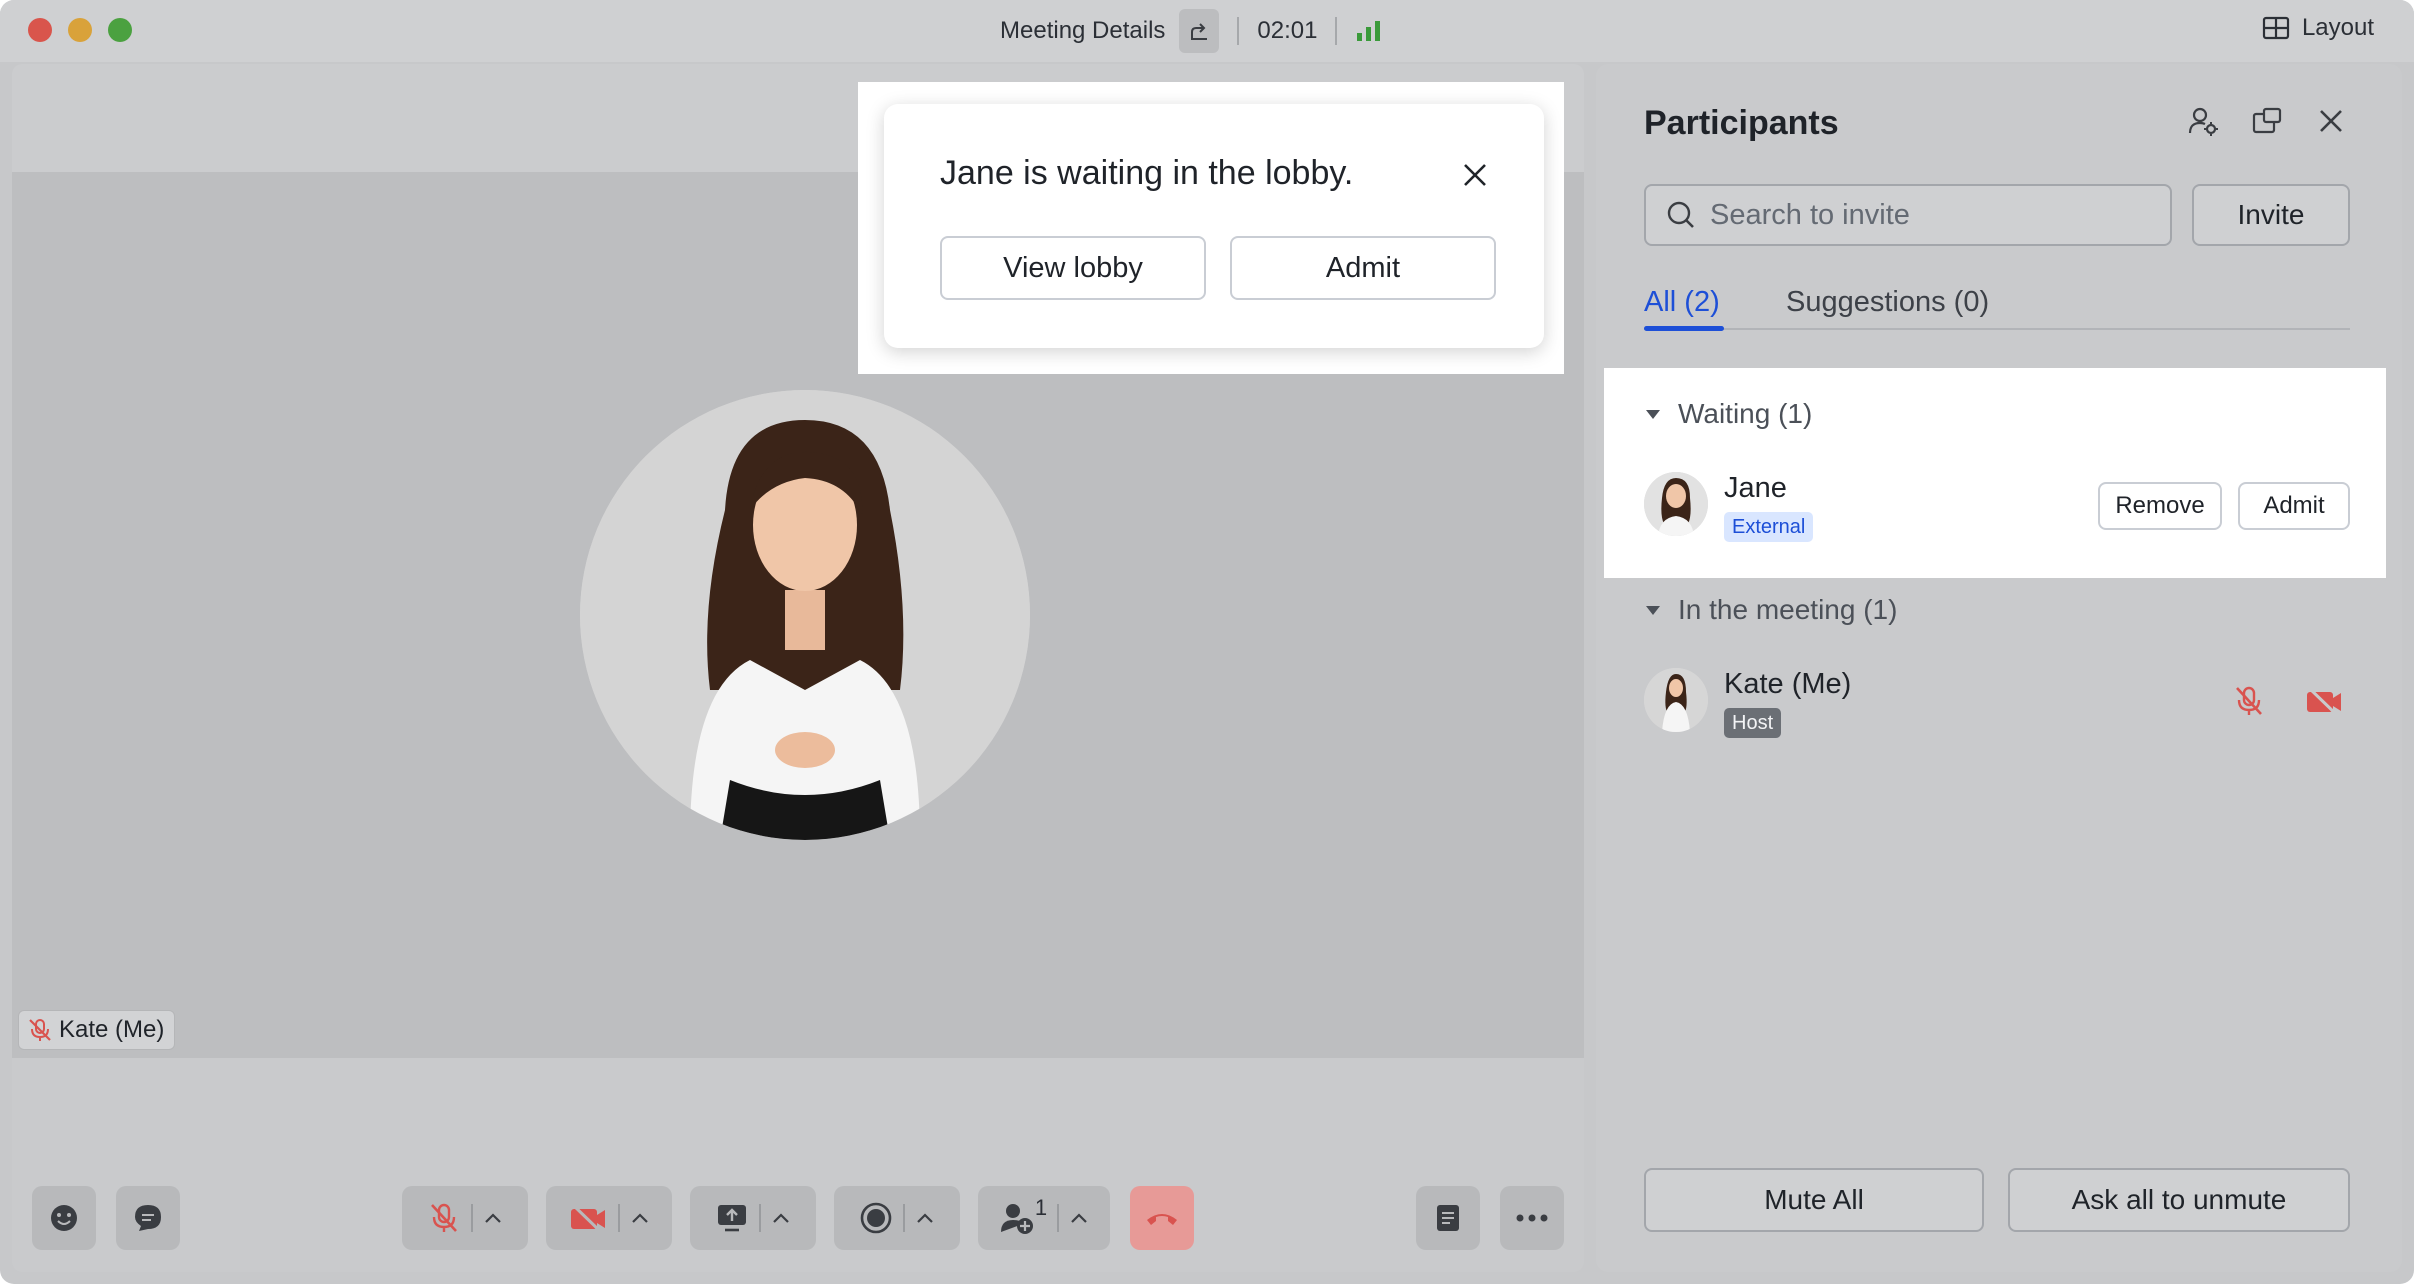 The image size is (2414, 1284). I want to click on more-options-button, so click(1532, 1218).